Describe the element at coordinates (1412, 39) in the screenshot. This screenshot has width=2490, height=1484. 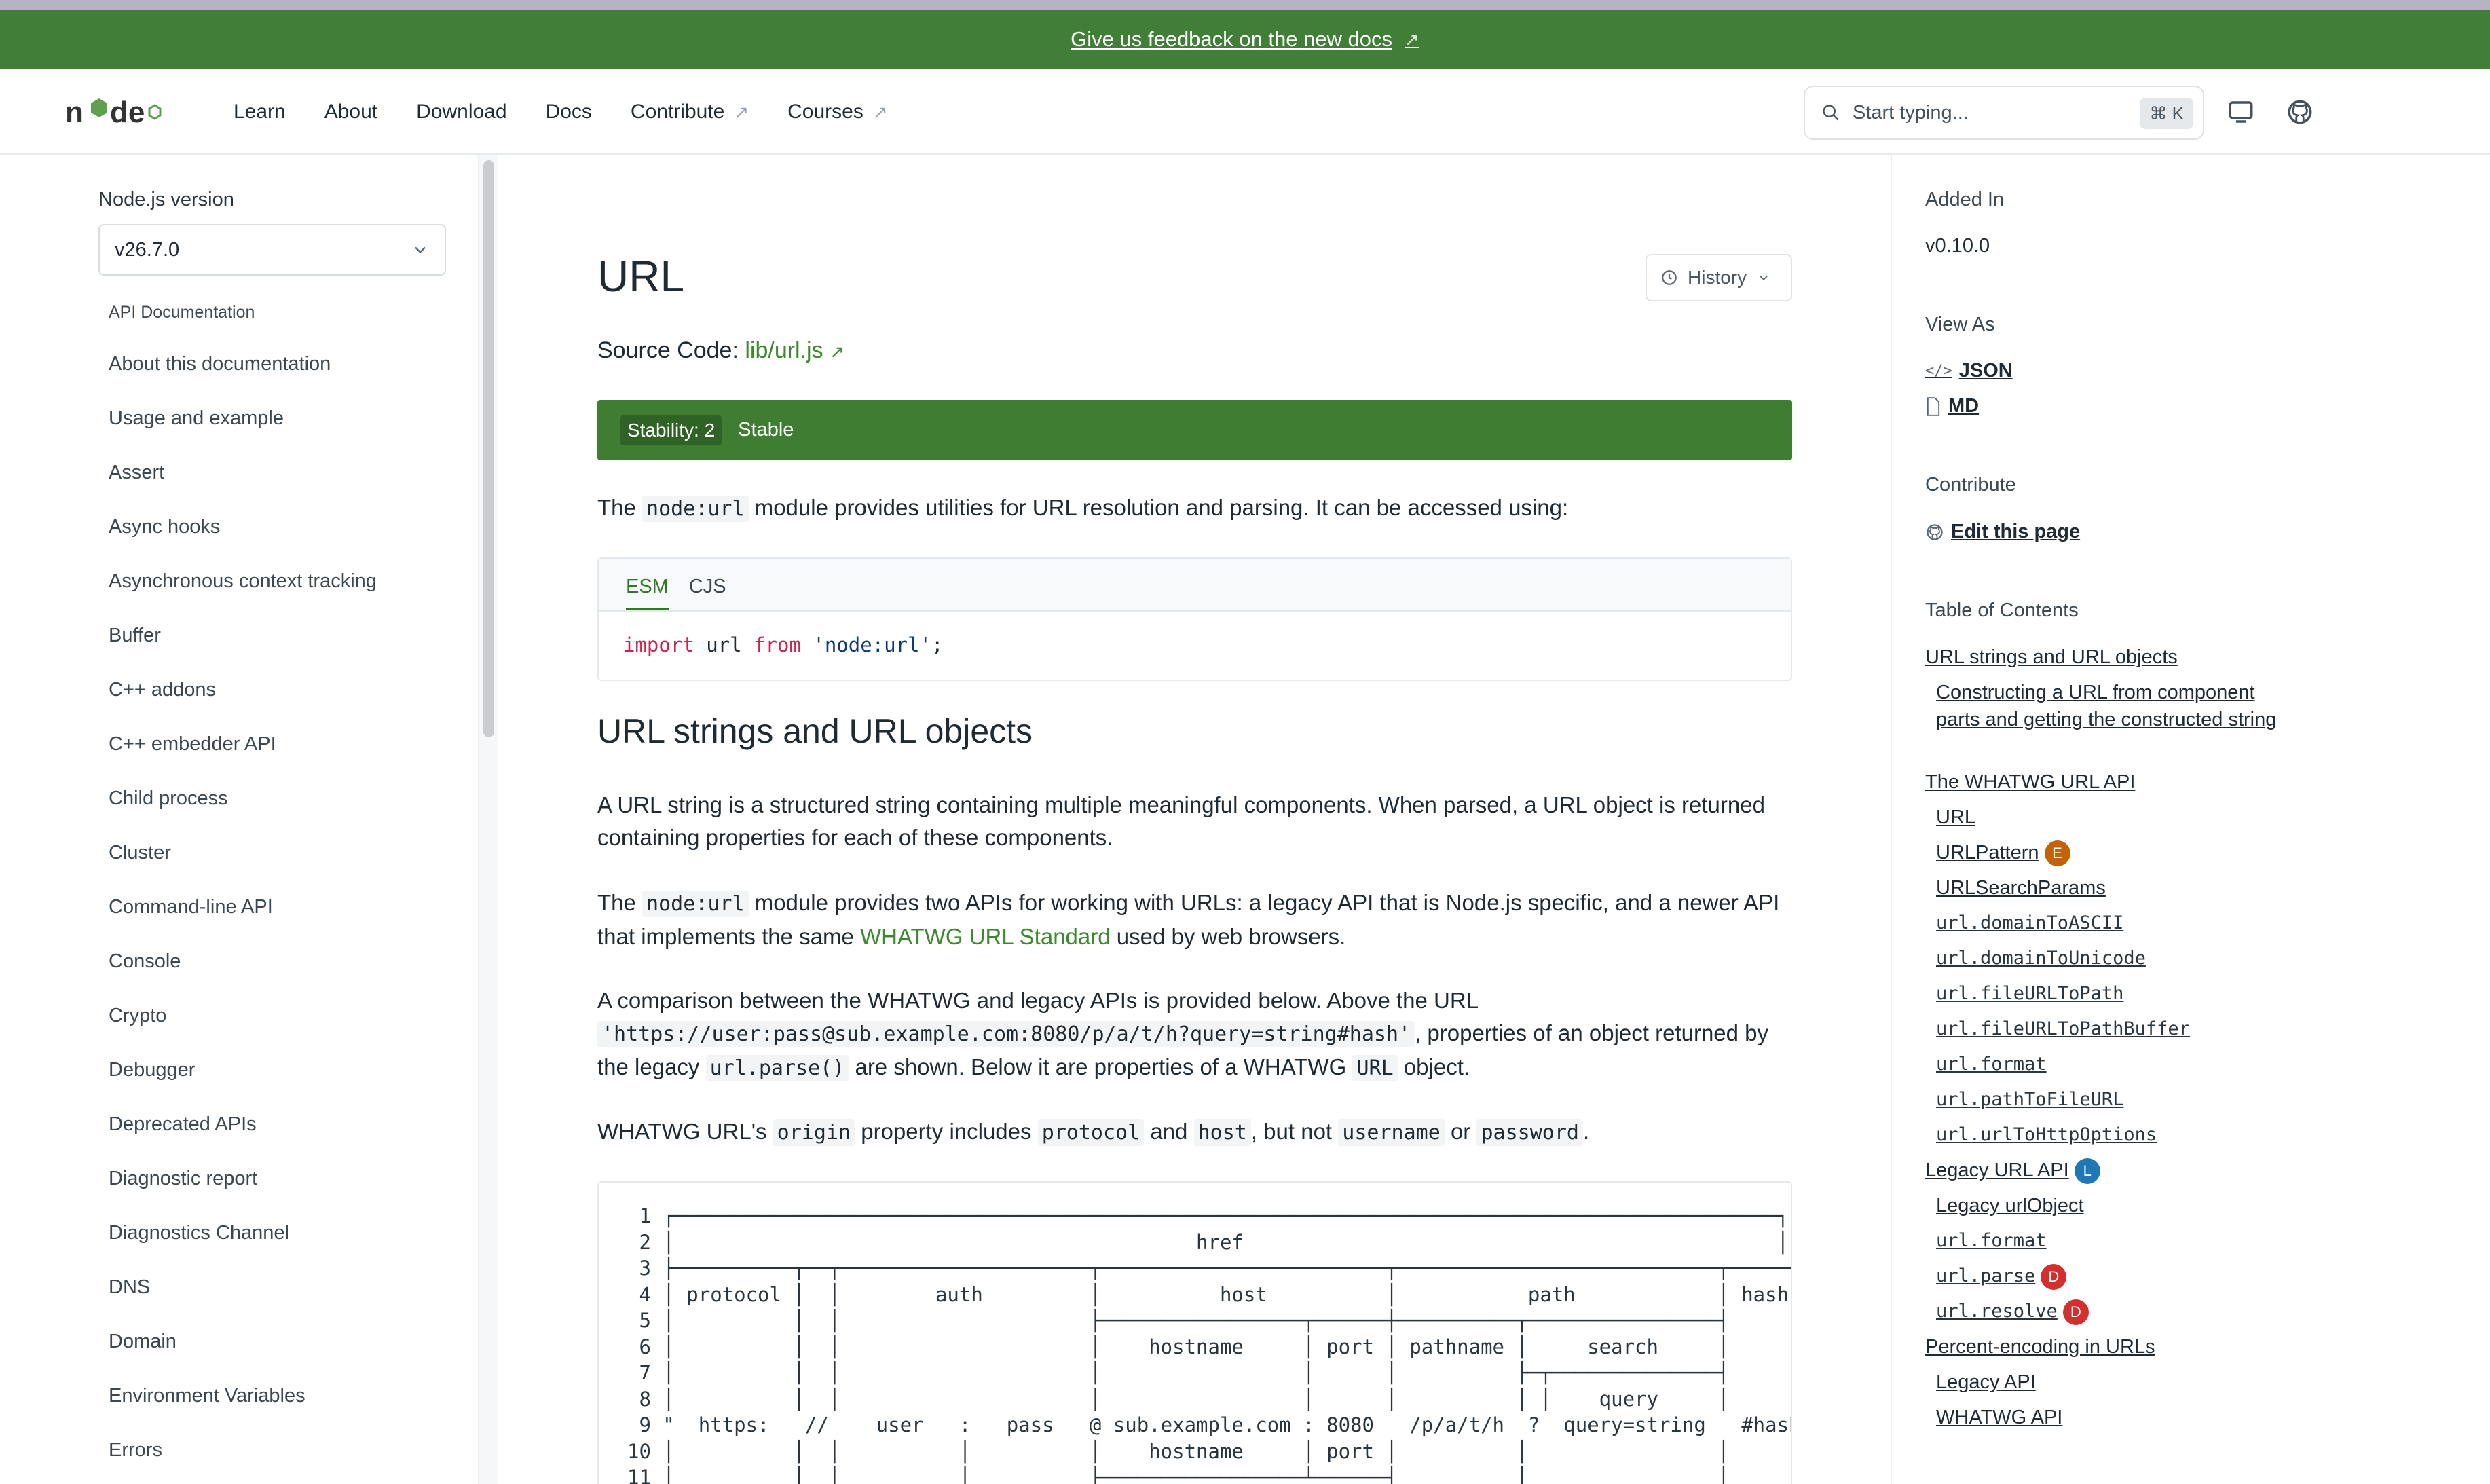
I see `external-arrow-icon: ↗` at that location.